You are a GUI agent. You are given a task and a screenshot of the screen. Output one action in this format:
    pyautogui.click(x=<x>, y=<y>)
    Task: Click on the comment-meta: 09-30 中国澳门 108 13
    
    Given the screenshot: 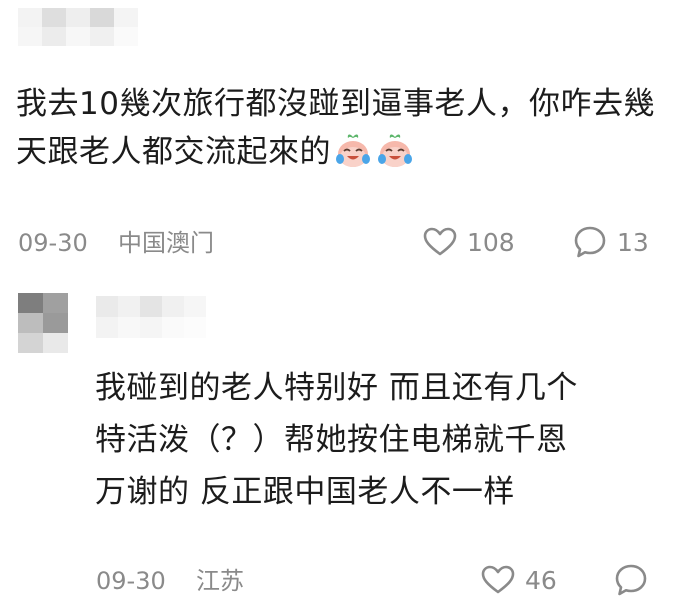 What is the action you would take?
    pyautogui.click(x=338, y=242)
    